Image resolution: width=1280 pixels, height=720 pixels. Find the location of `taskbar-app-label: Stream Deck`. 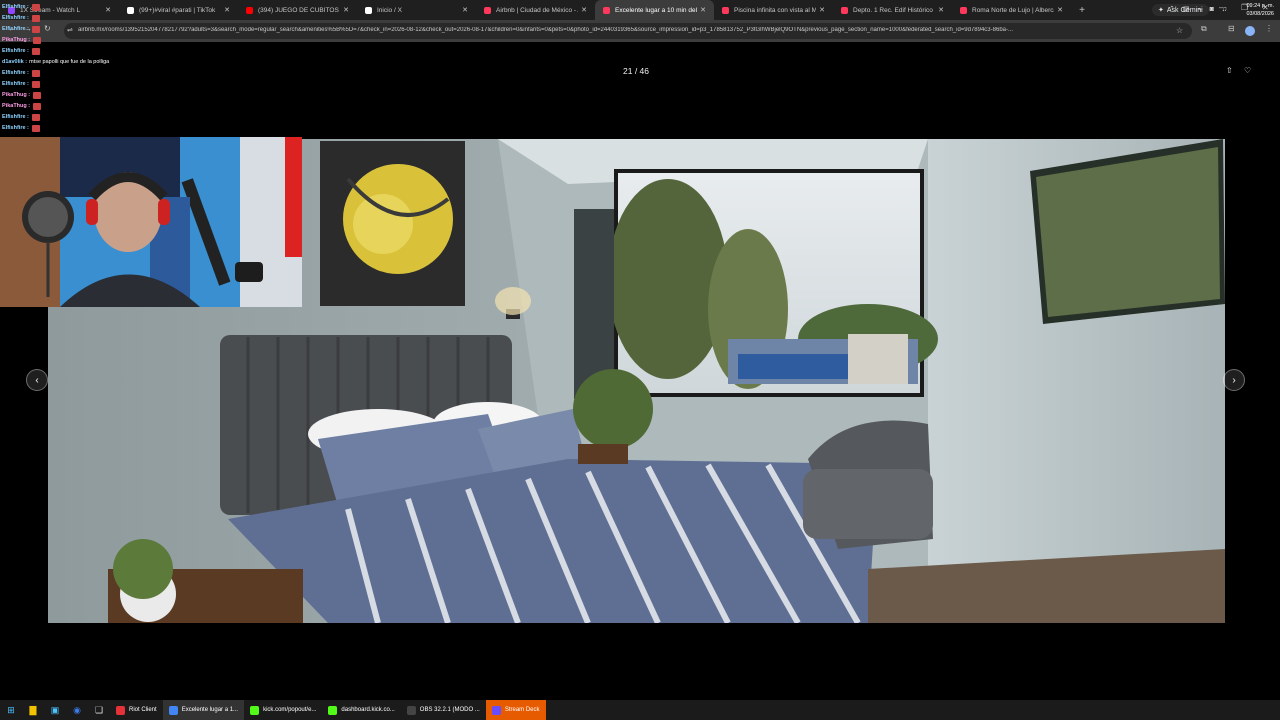

taskbar-app-label: Stream Deck is located at coordinates (522, 710).